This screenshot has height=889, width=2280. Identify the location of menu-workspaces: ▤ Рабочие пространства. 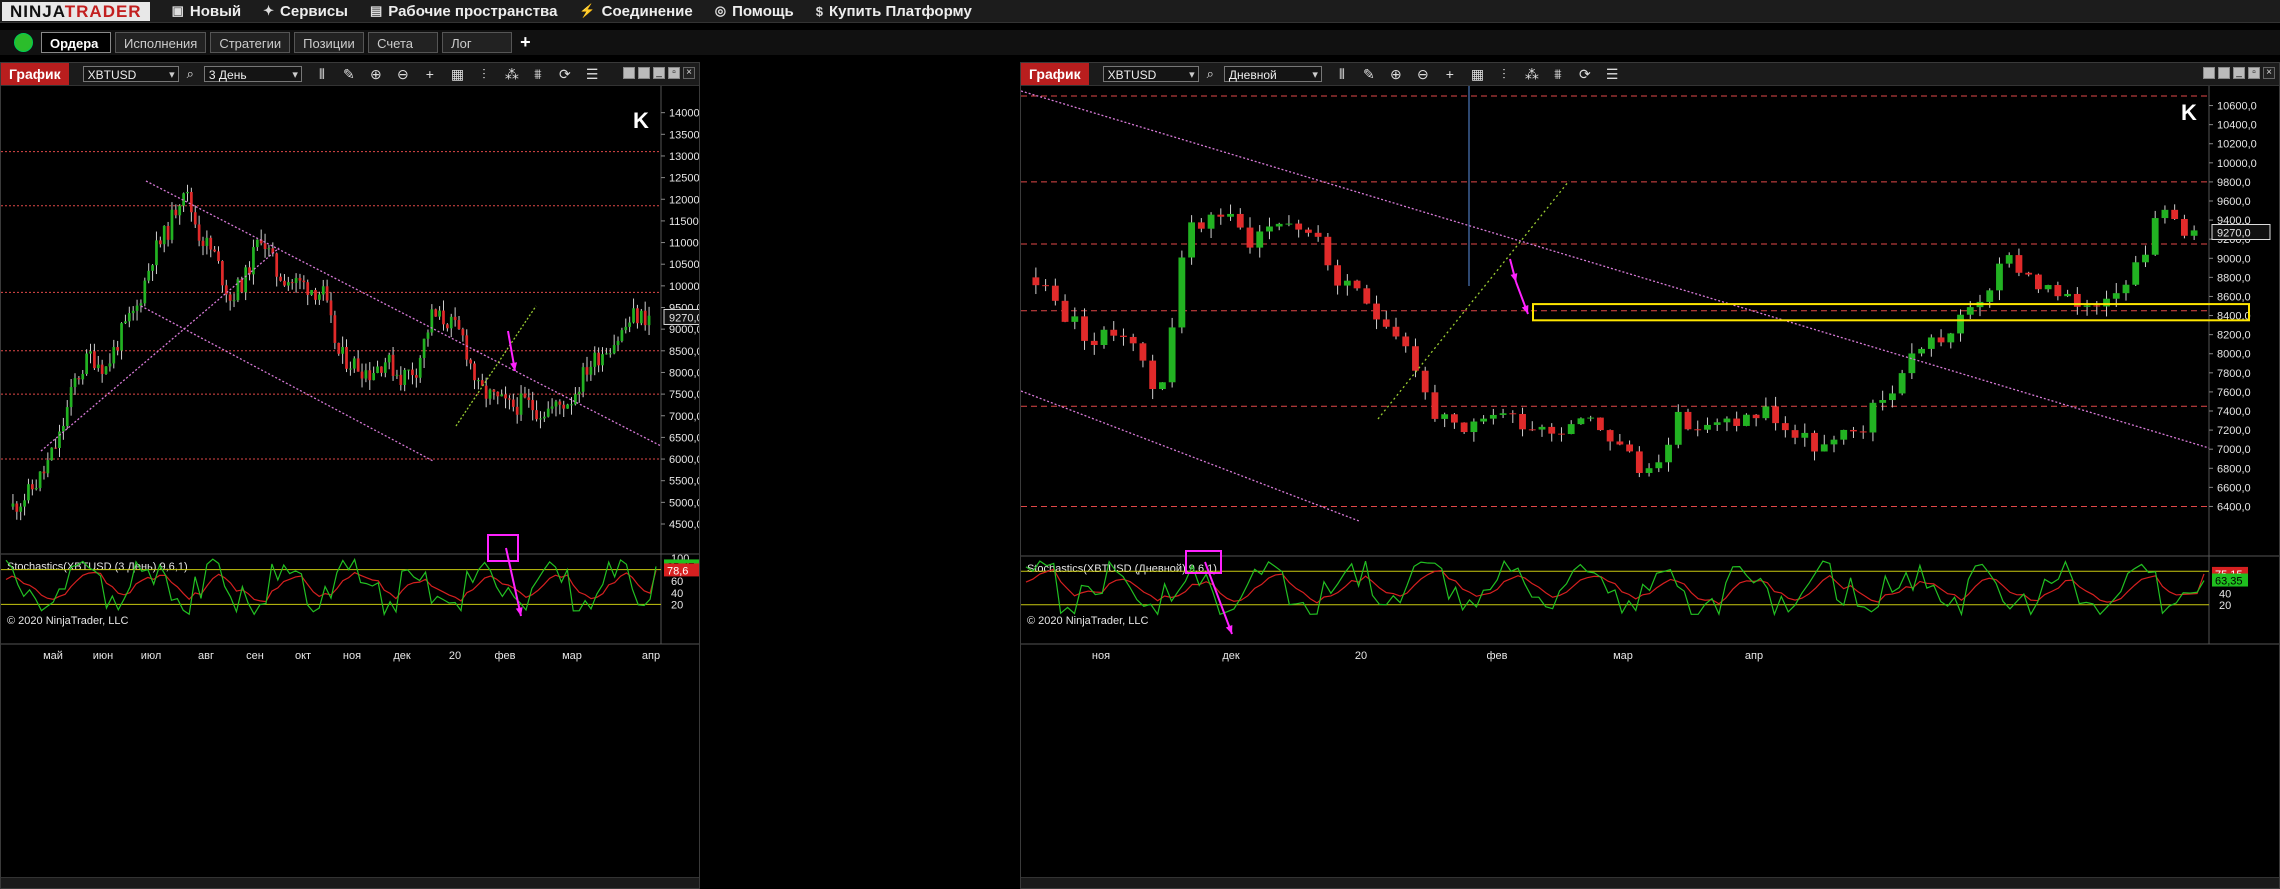
(463, 11).